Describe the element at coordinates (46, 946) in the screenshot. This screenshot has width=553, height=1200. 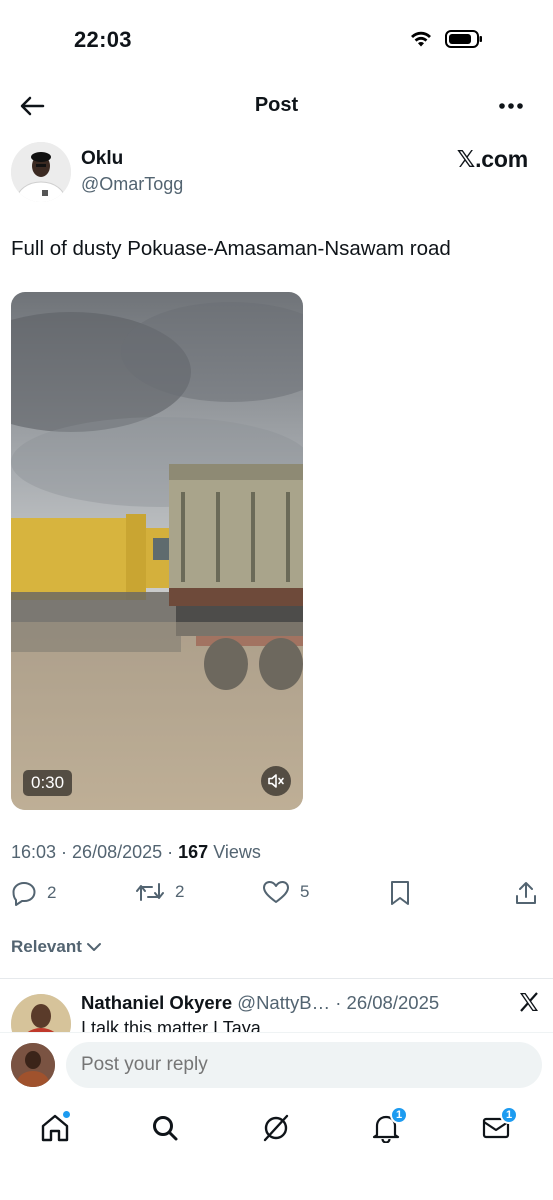
I see `sort-label: Relevant` at that location.